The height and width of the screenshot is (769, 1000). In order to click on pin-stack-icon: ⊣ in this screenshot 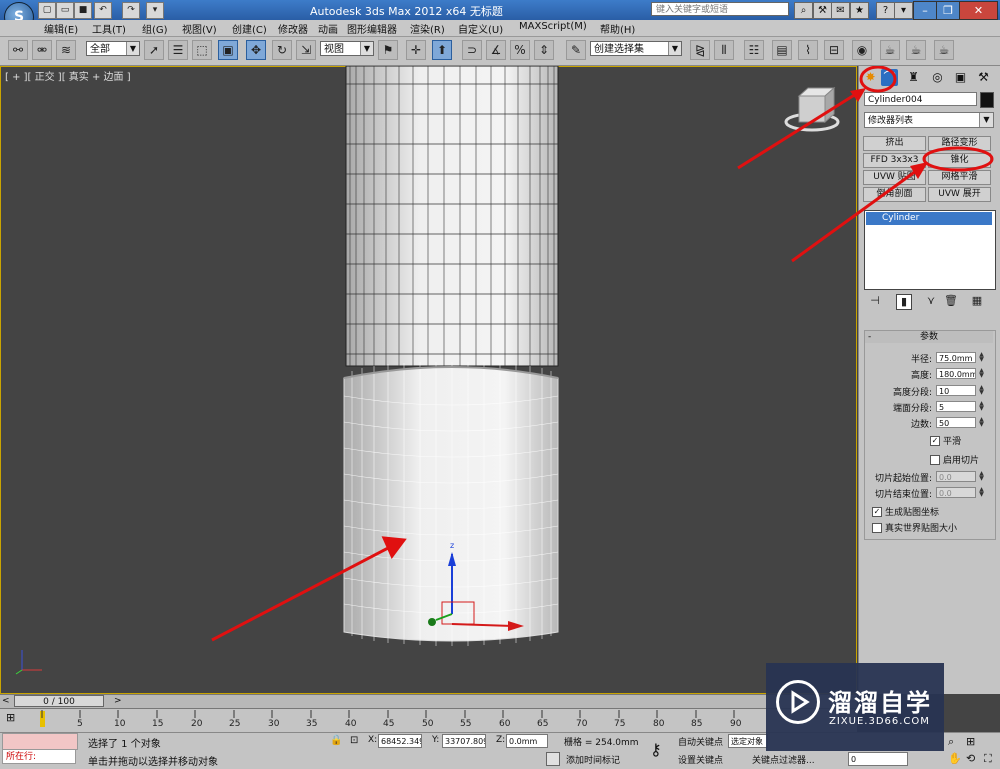, I will do `click(875, 301)`.